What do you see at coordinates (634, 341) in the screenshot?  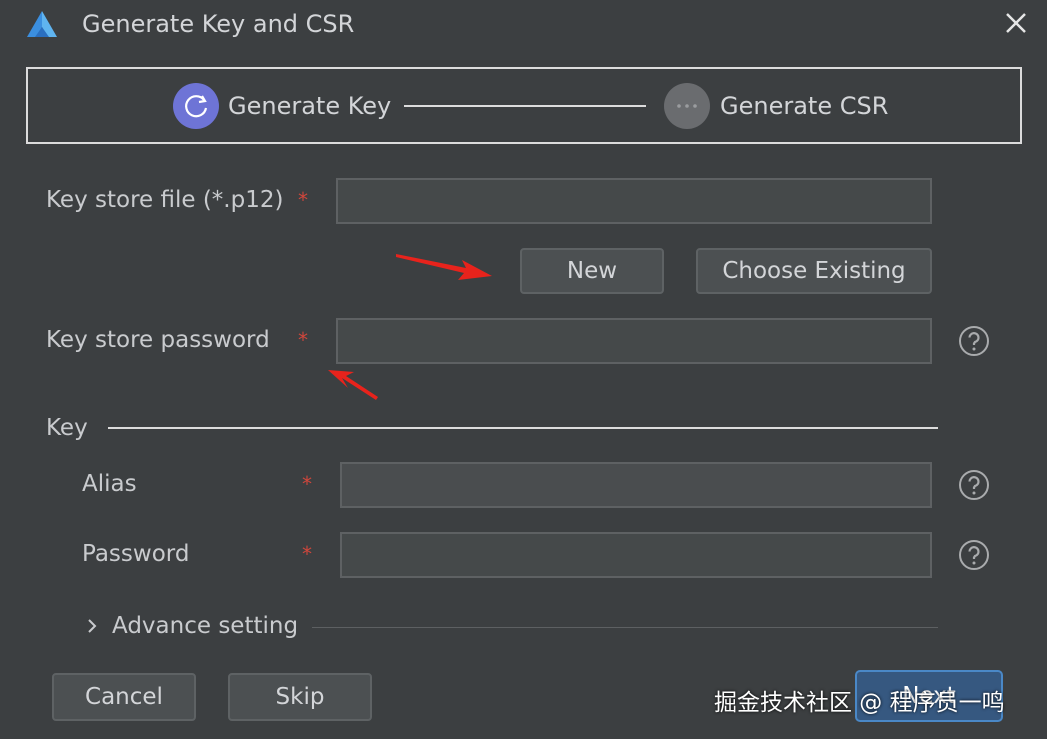 I see `keystore-password-input` at bounding box center [634, 341].